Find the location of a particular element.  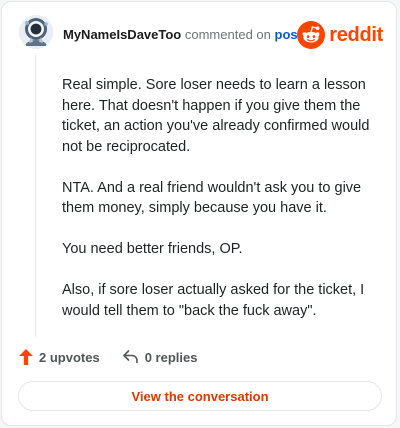

username: MyNameIsDaveToo is located at coordinates (122, 34).